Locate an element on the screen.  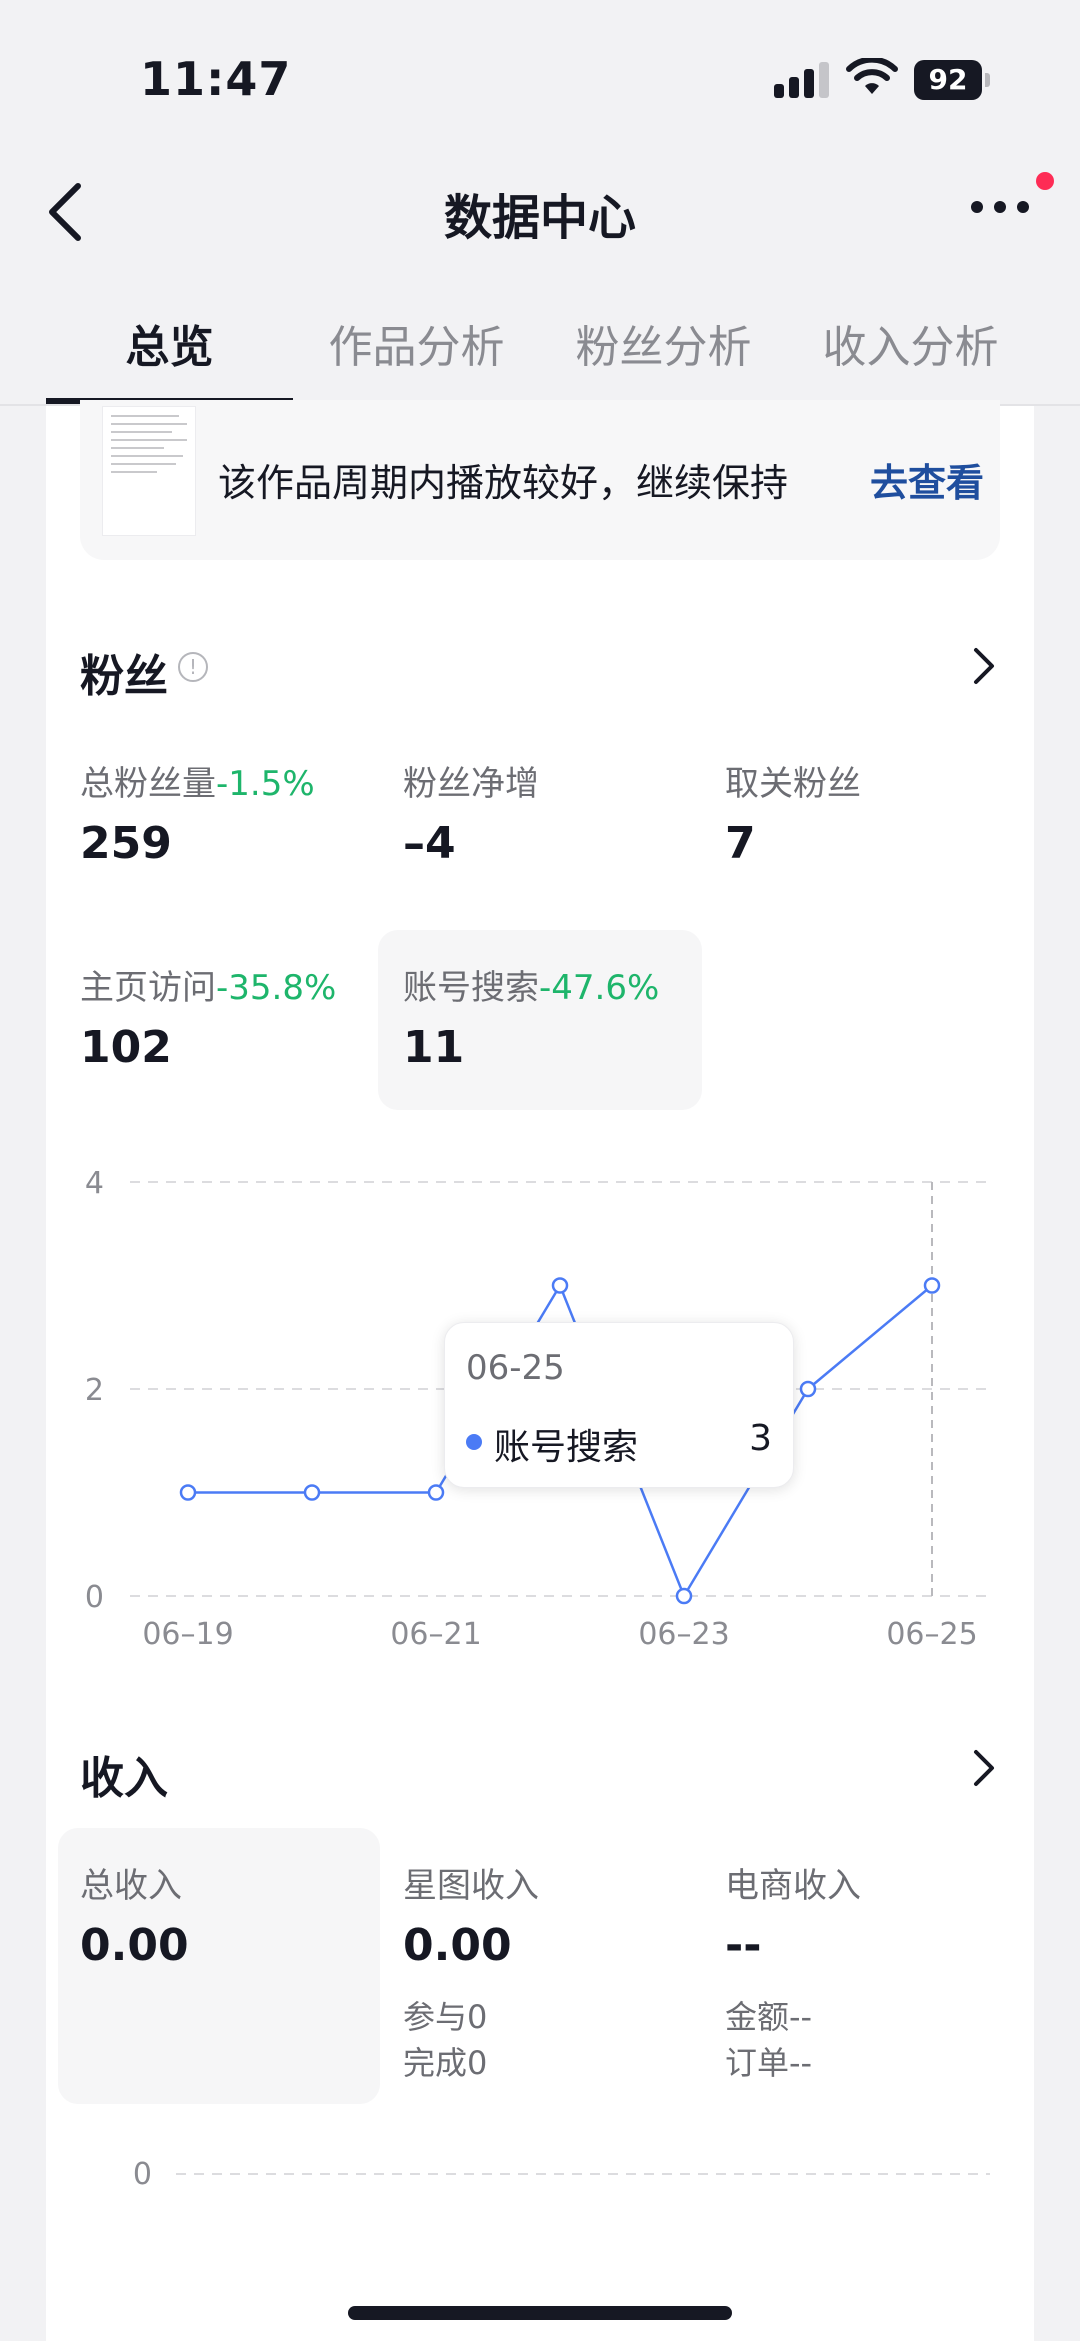
metric-account-search-label: 账号搜索-47.6% is located at coordinates (531, 984).